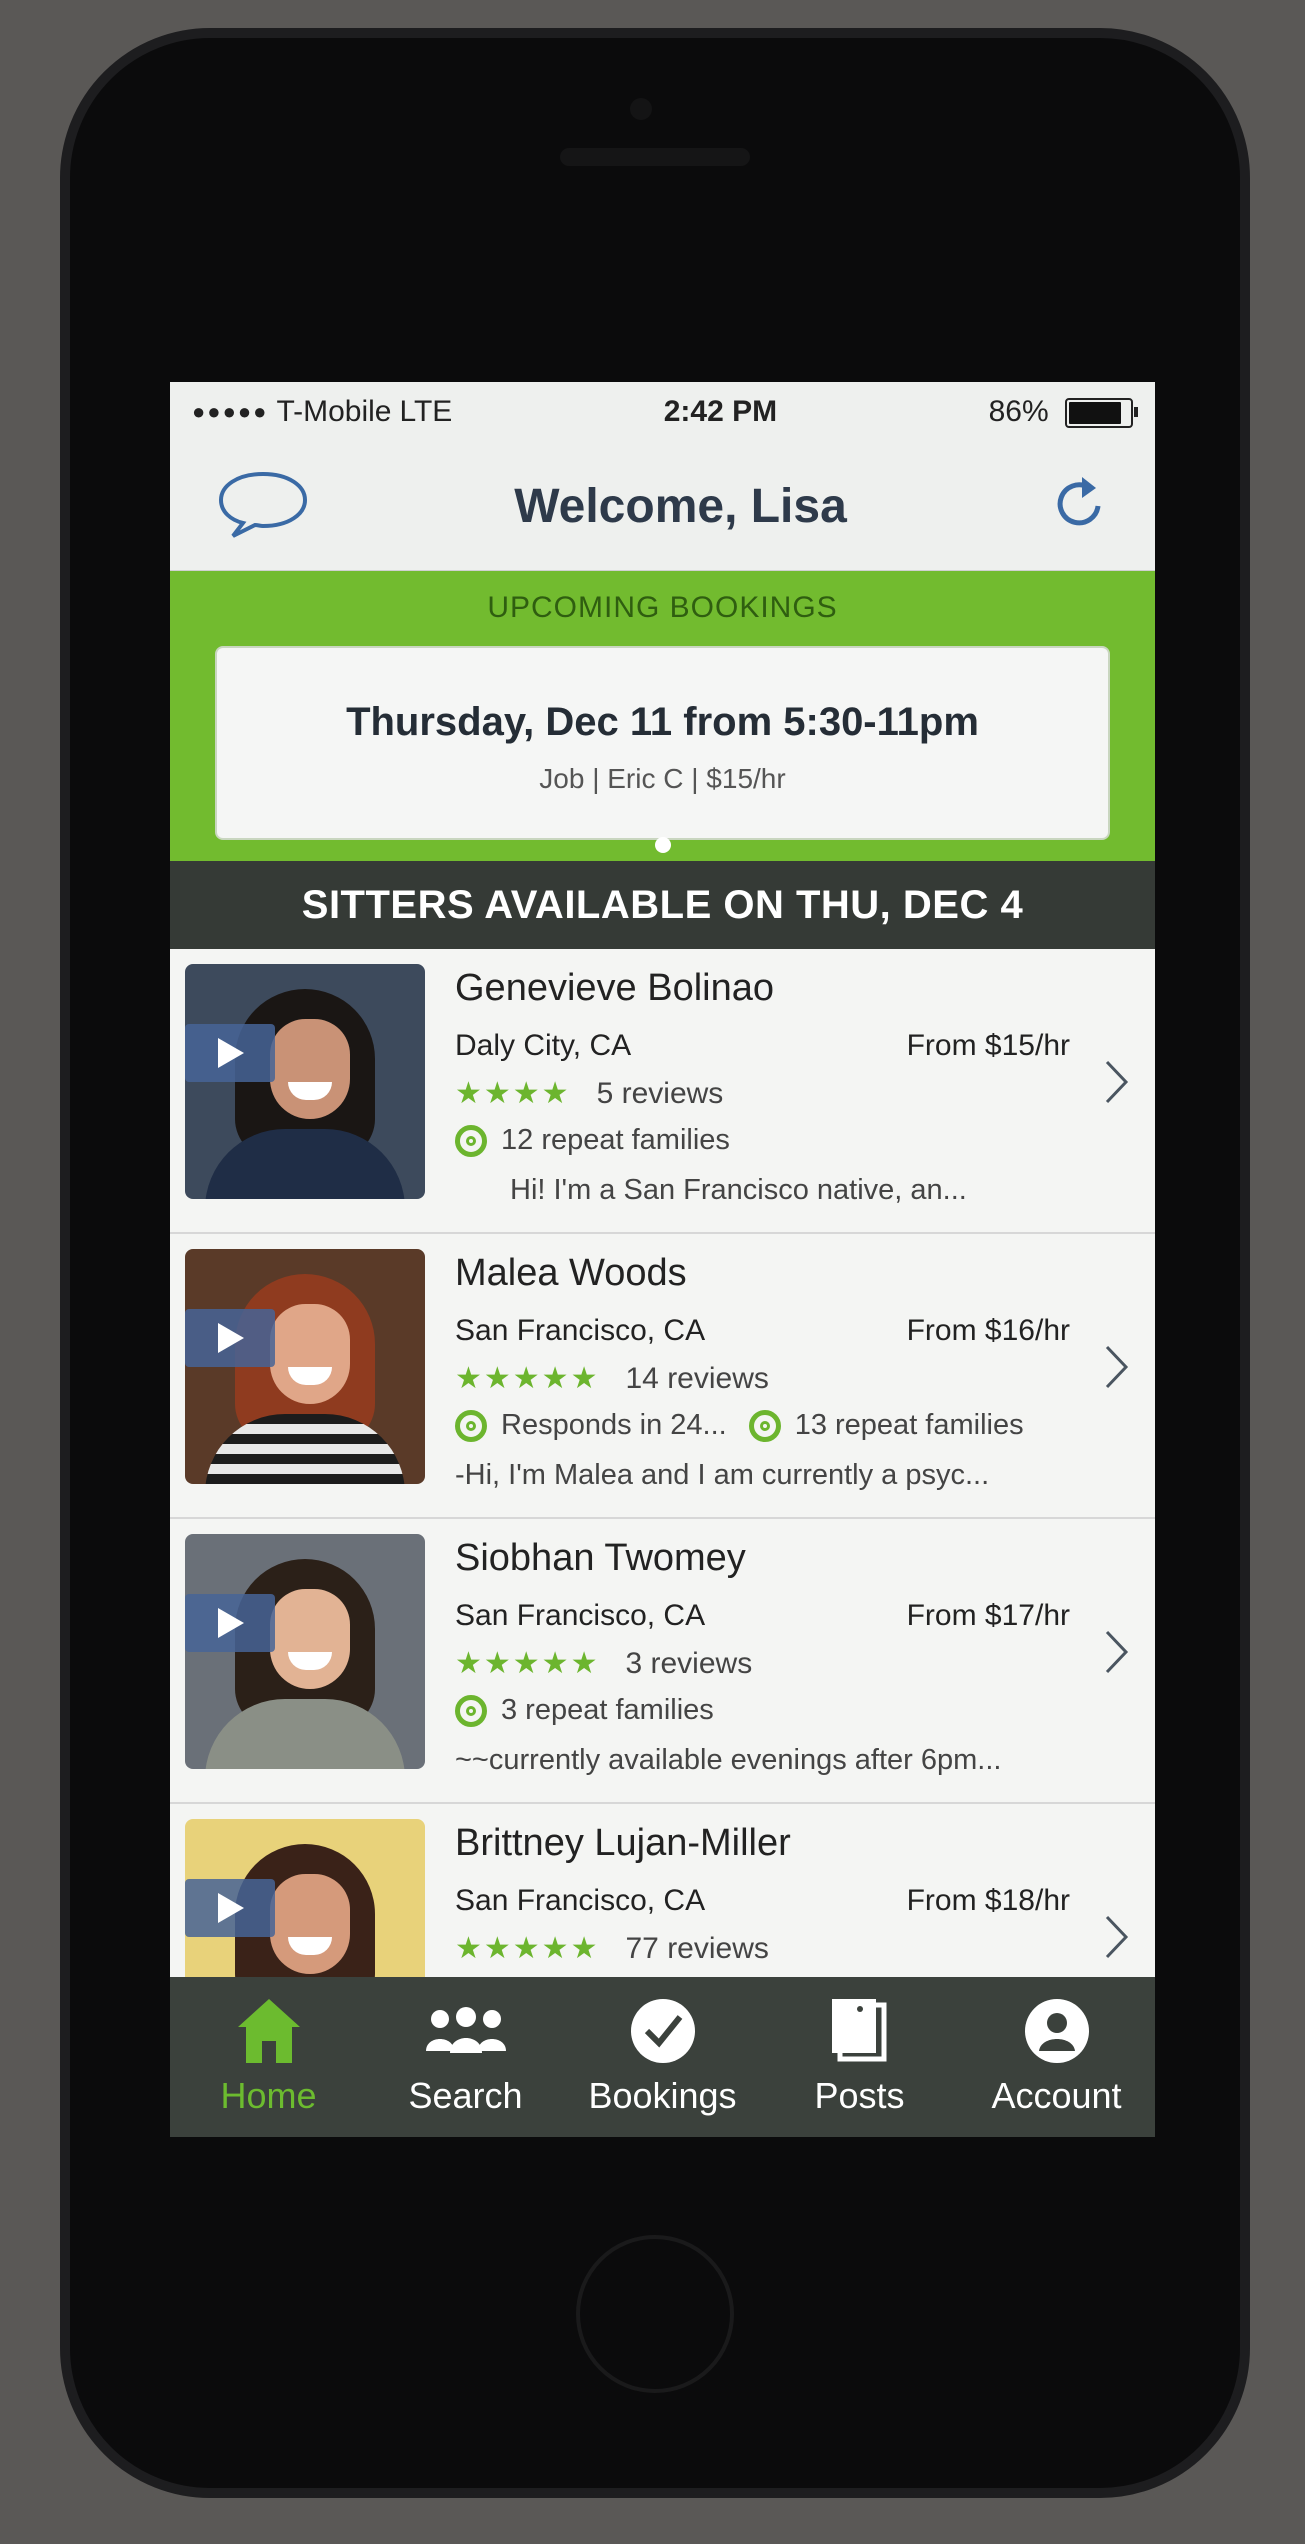  I want to click on sitter-name: Malea Woods, so click(571, 1273).